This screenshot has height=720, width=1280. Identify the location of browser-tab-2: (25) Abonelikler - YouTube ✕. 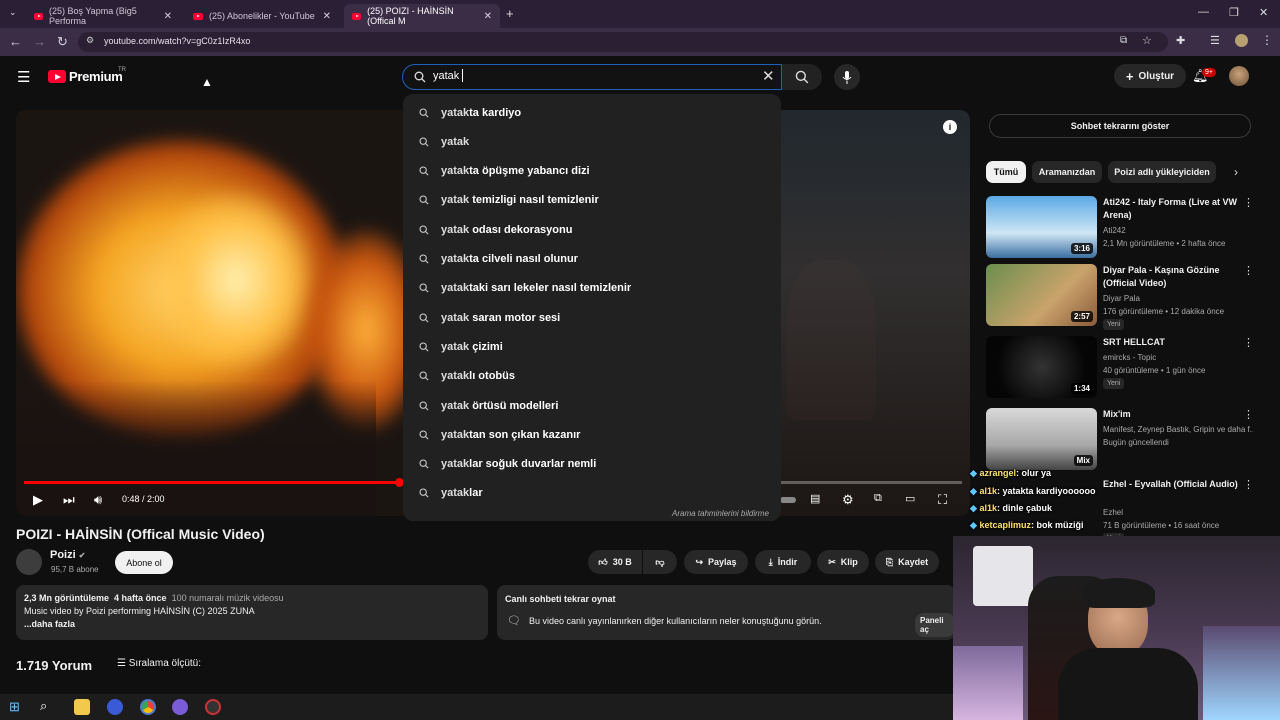
(262, 16).